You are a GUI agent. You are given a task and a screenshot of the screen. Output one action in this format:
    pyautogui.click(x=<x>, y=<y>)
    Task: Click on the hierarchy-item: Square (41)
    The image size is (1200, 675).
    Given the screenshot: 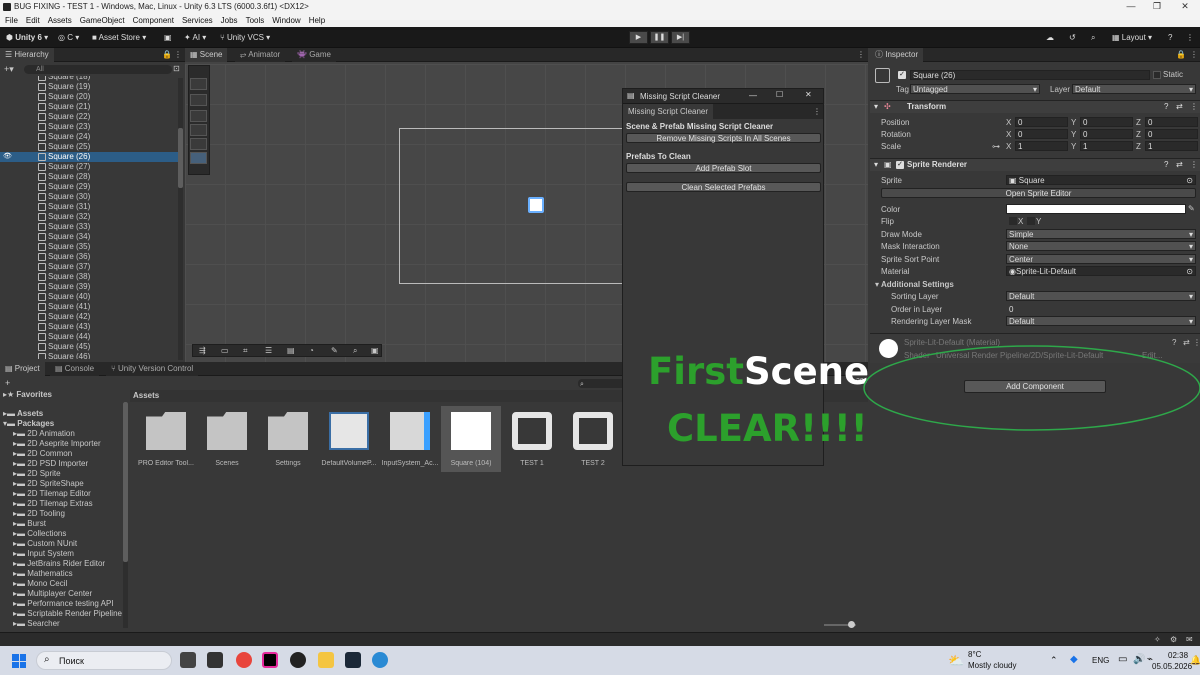 What is the action you would take?
    pyautogui.click(x=89, y=307)
    